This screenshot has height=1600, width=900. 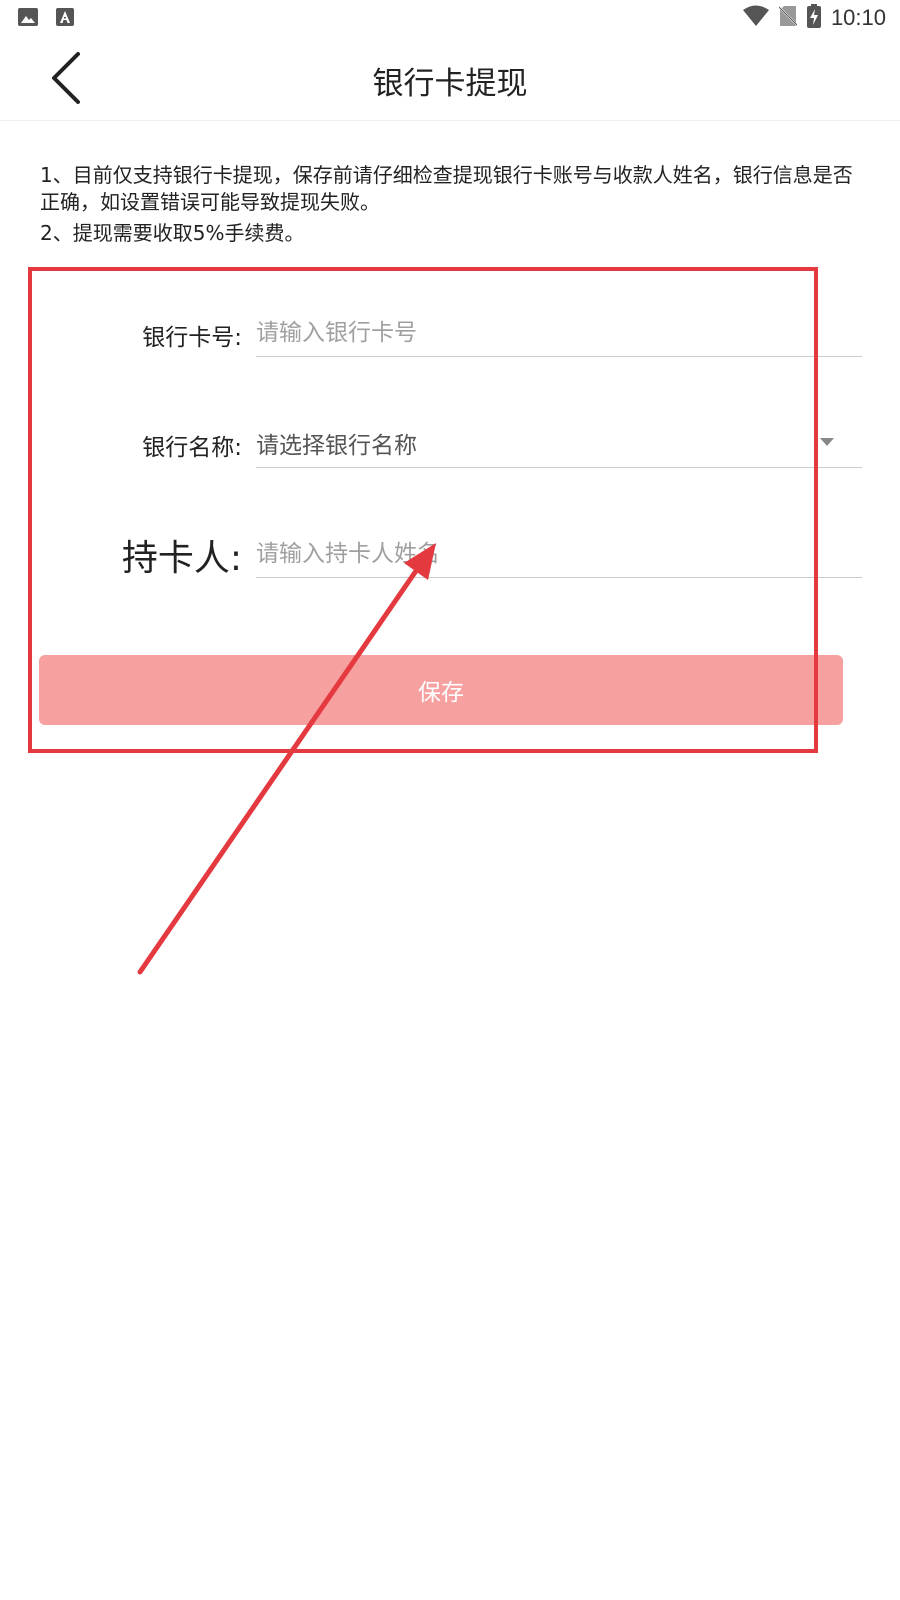 I want to click on bank-name-label: 银行名称:, so click(x=192, y=448).